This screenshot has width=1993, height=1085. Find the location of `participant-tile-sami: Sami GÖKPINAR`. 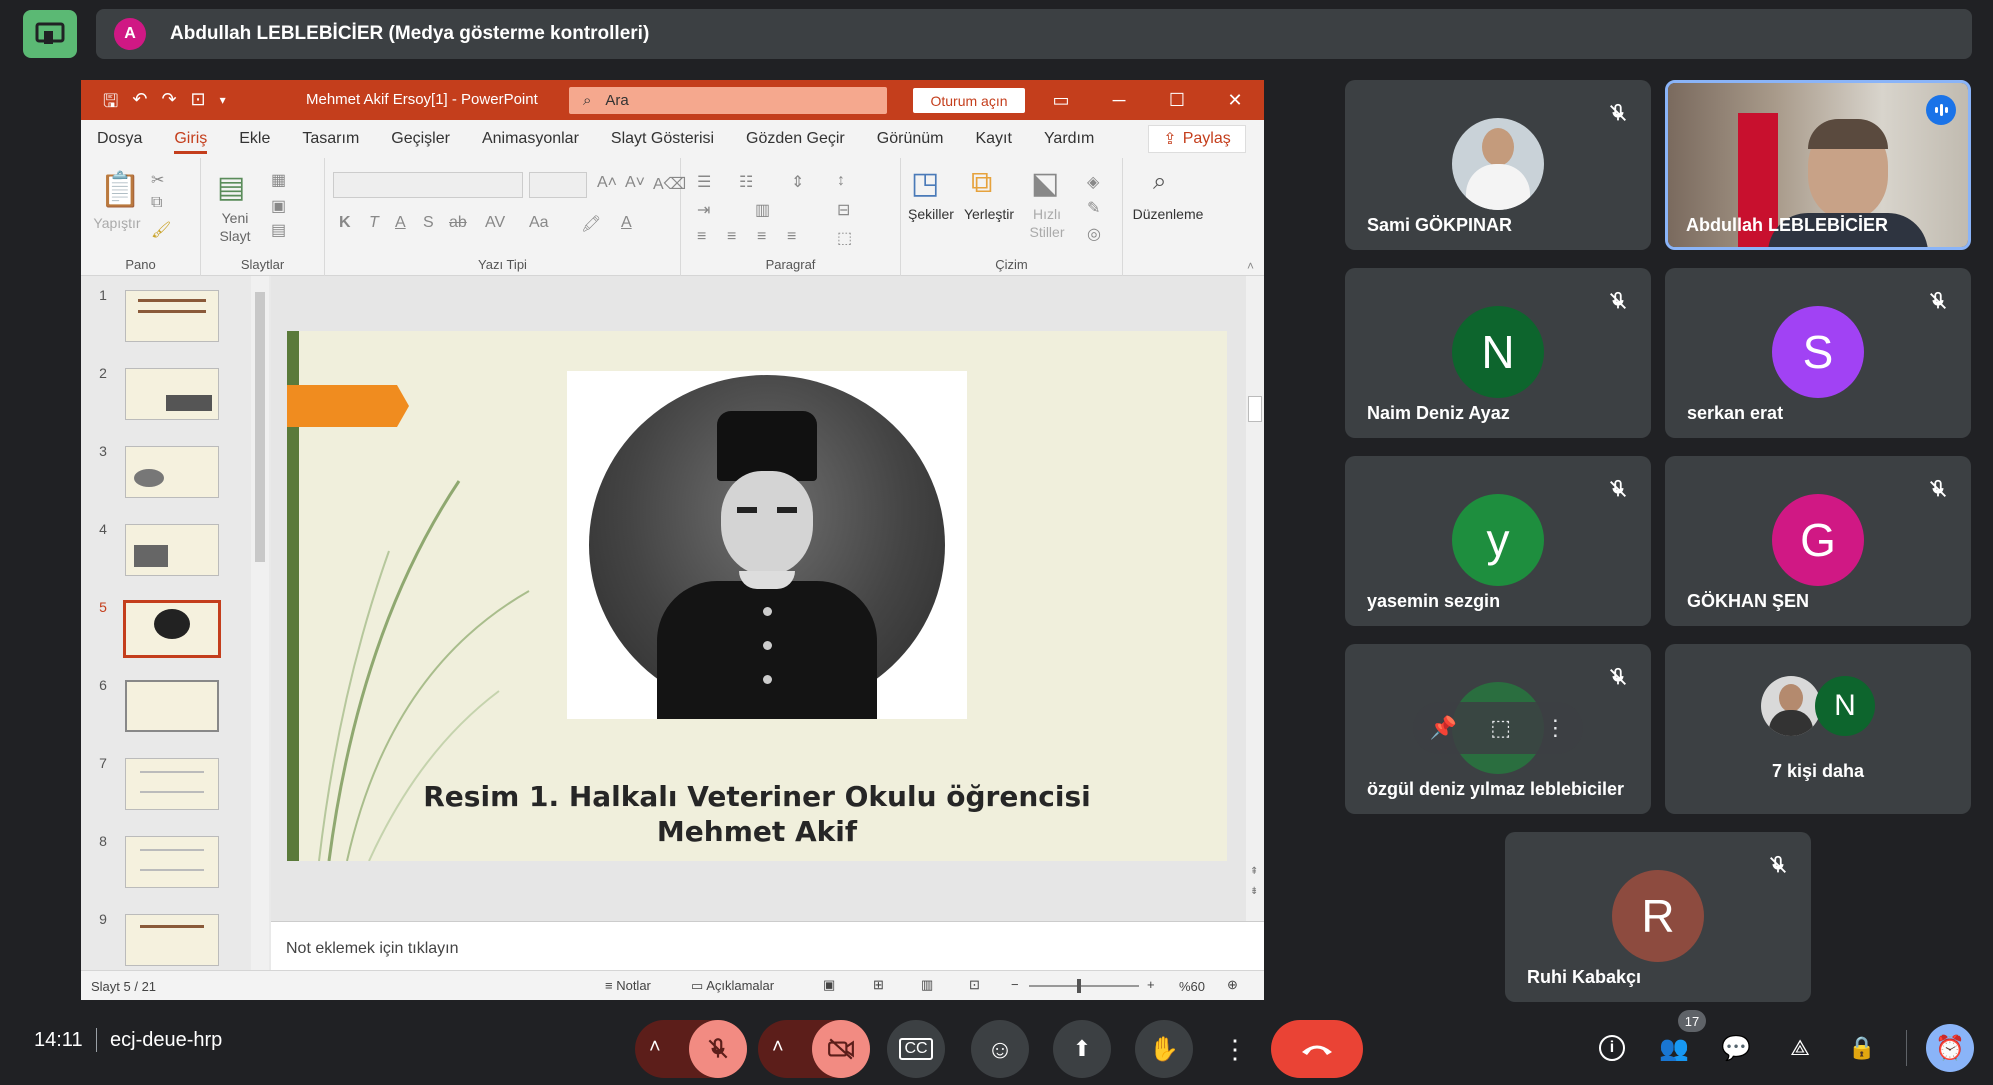

participant-tile-sami: Sami GÖKPINAR is located at coordinates (1498, 165).